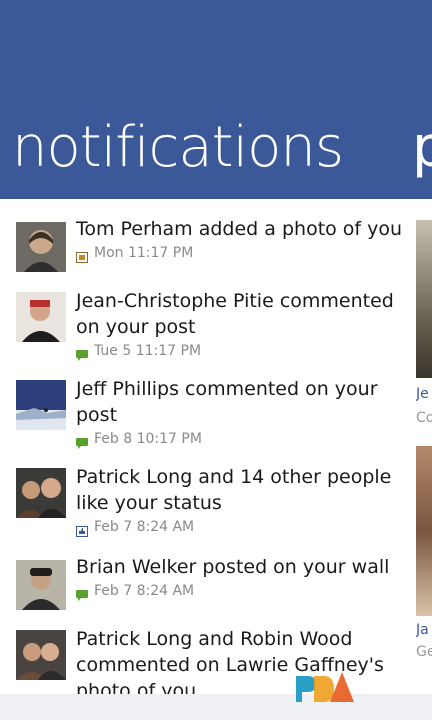 The height and width of the screenshot is (720, 432). I want to click on watermark-logo-icon, so click(325, 687).